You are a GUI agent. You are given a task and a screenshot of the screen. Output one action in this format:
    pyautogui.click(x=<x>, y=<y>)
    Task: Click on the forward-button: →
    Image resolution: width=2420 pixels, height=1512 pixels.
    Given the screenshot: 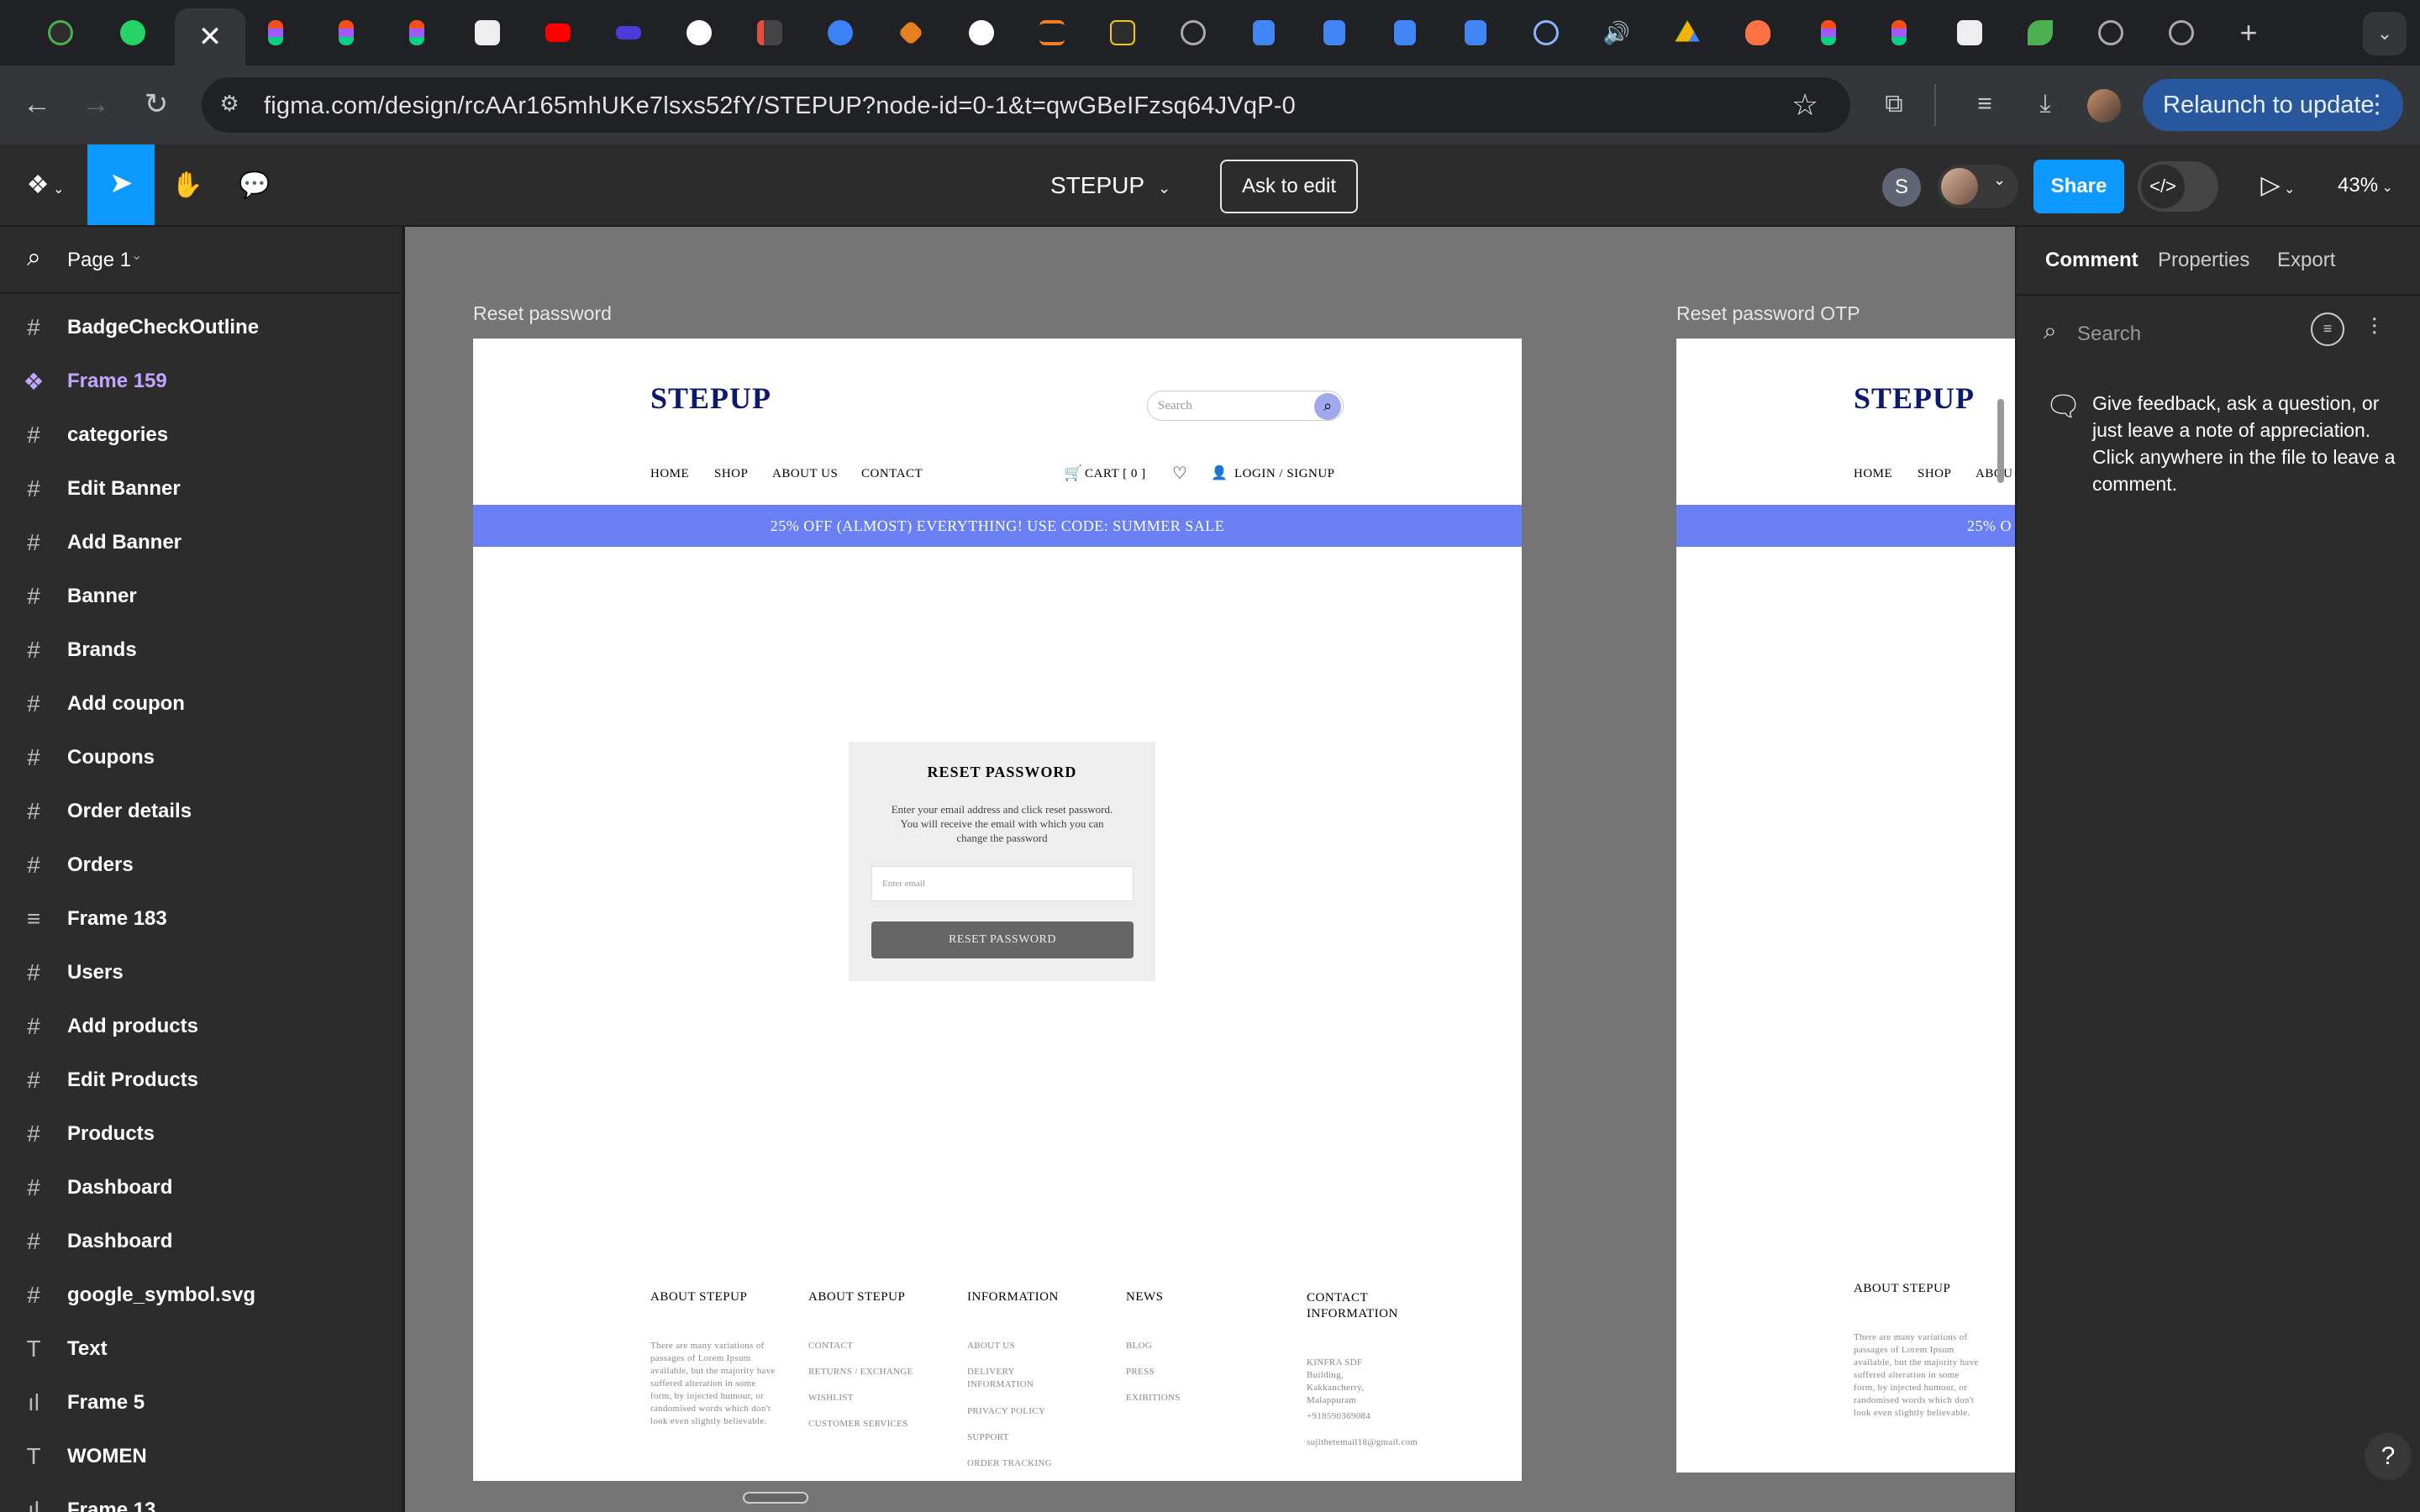 What is the action you would take?
    pyautogui.click(x=96, y=104)
    